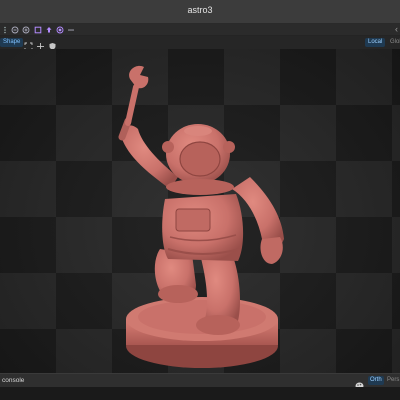 Image resolution: width=400 pixels, height=400 pixels. What do you see at coordinates (71, 30) in the screenshot?
I see `more-icon` at bounding box center [71, 30].